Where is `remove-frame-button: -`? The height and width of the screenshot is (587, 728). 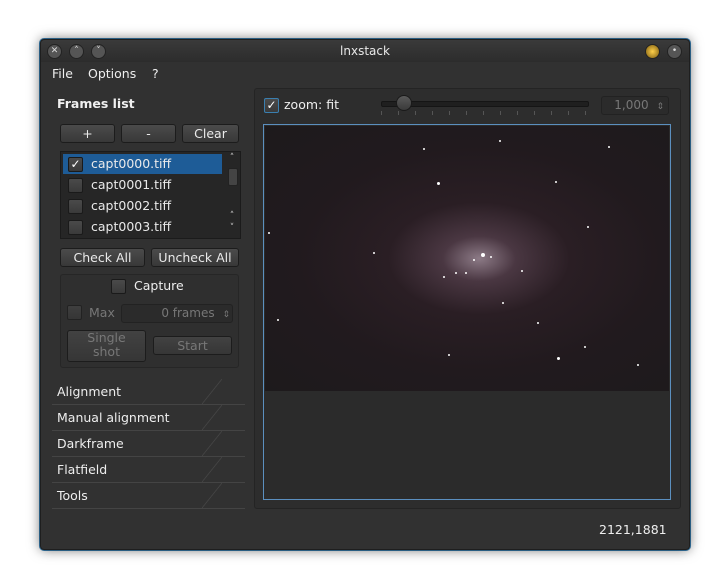 remove-frame-button: - is located at coordinates (148, 133).